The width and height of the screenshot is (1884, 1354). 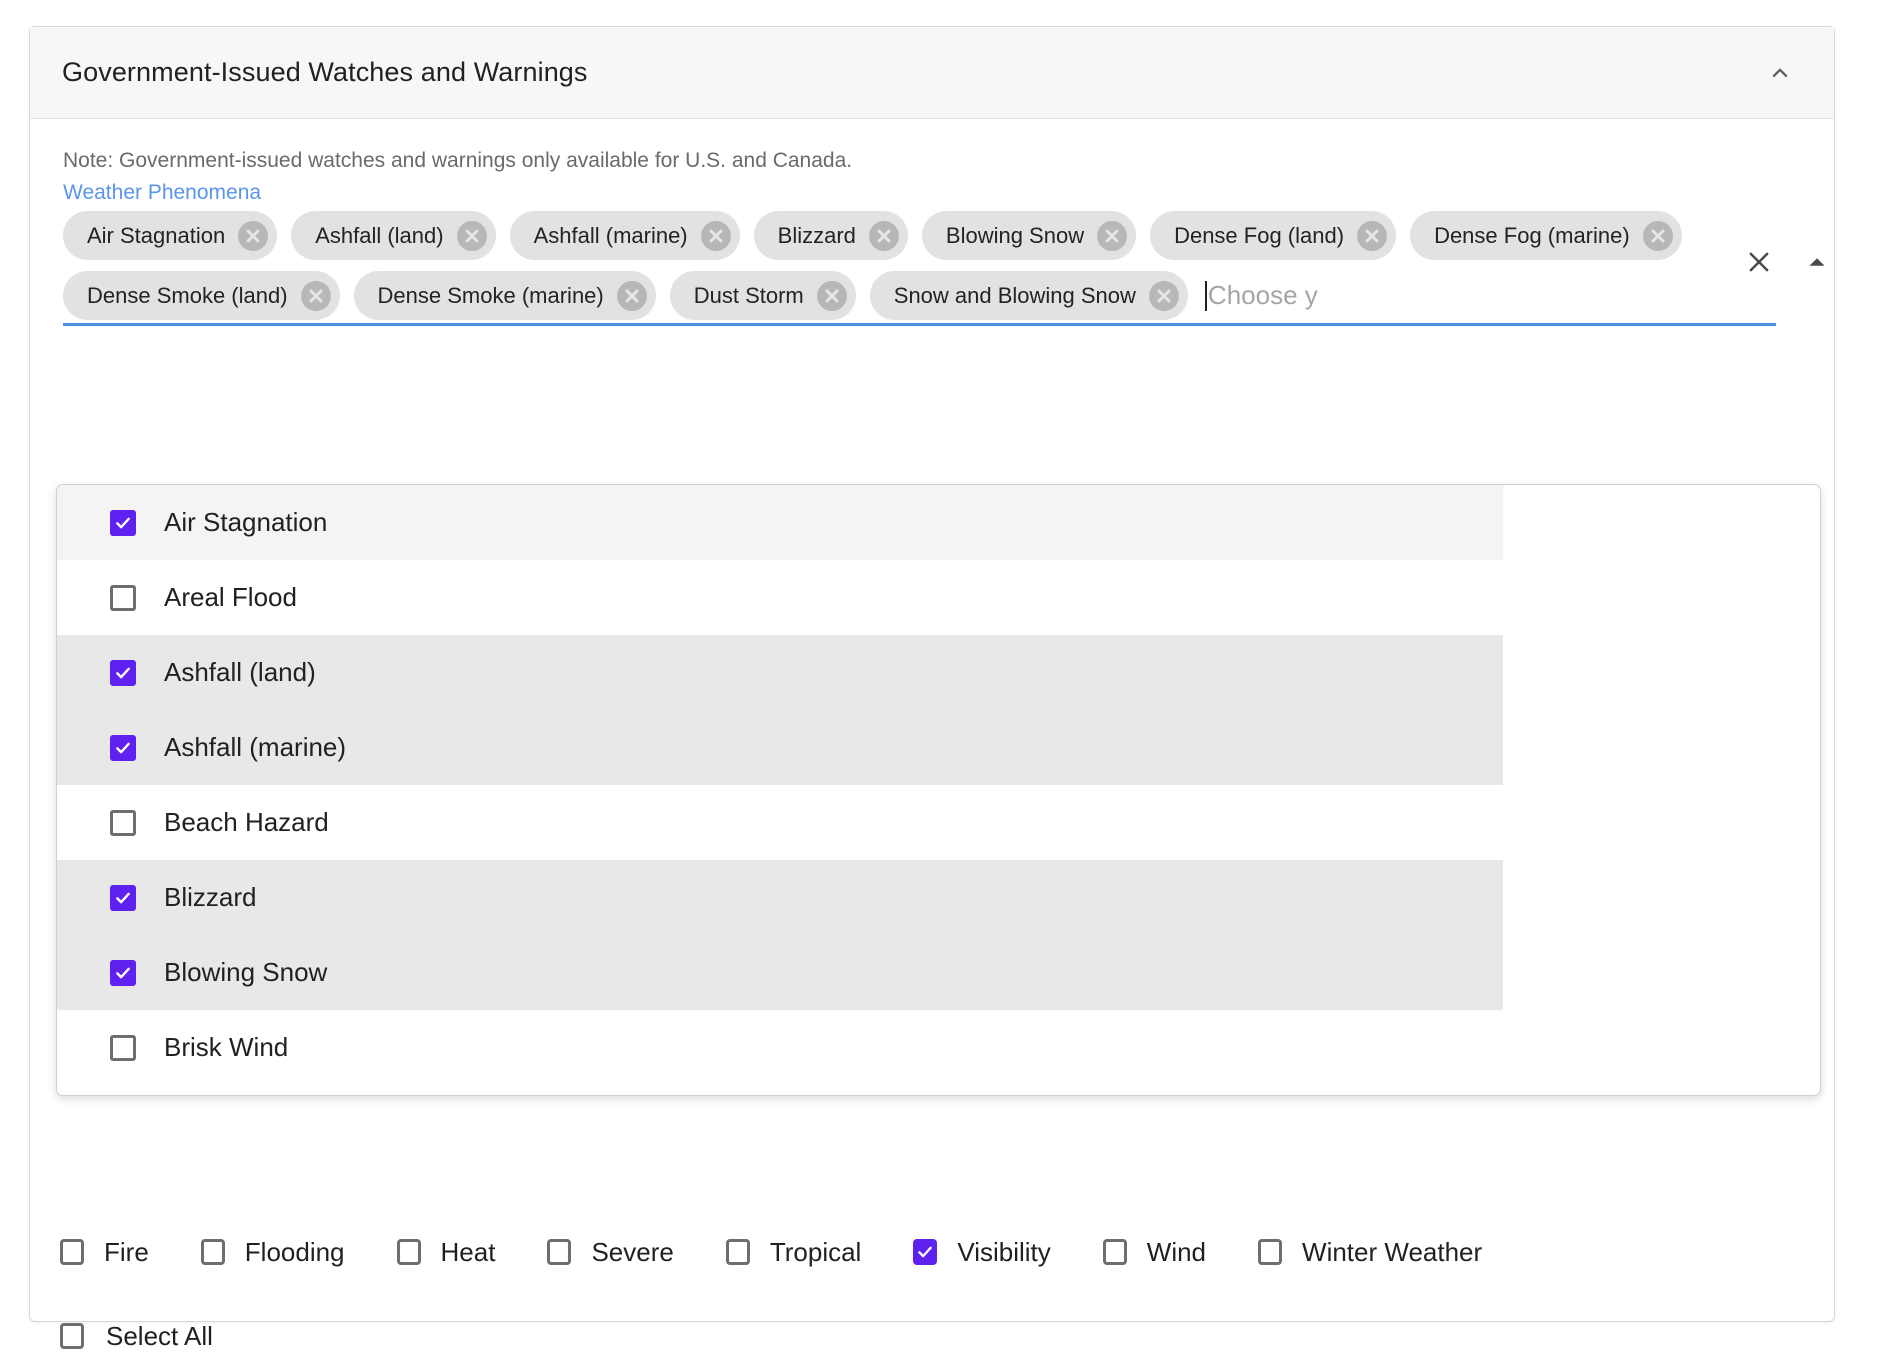 I want to click on chip-label: Dense Smoke (marine), so click(x=490, y=295).